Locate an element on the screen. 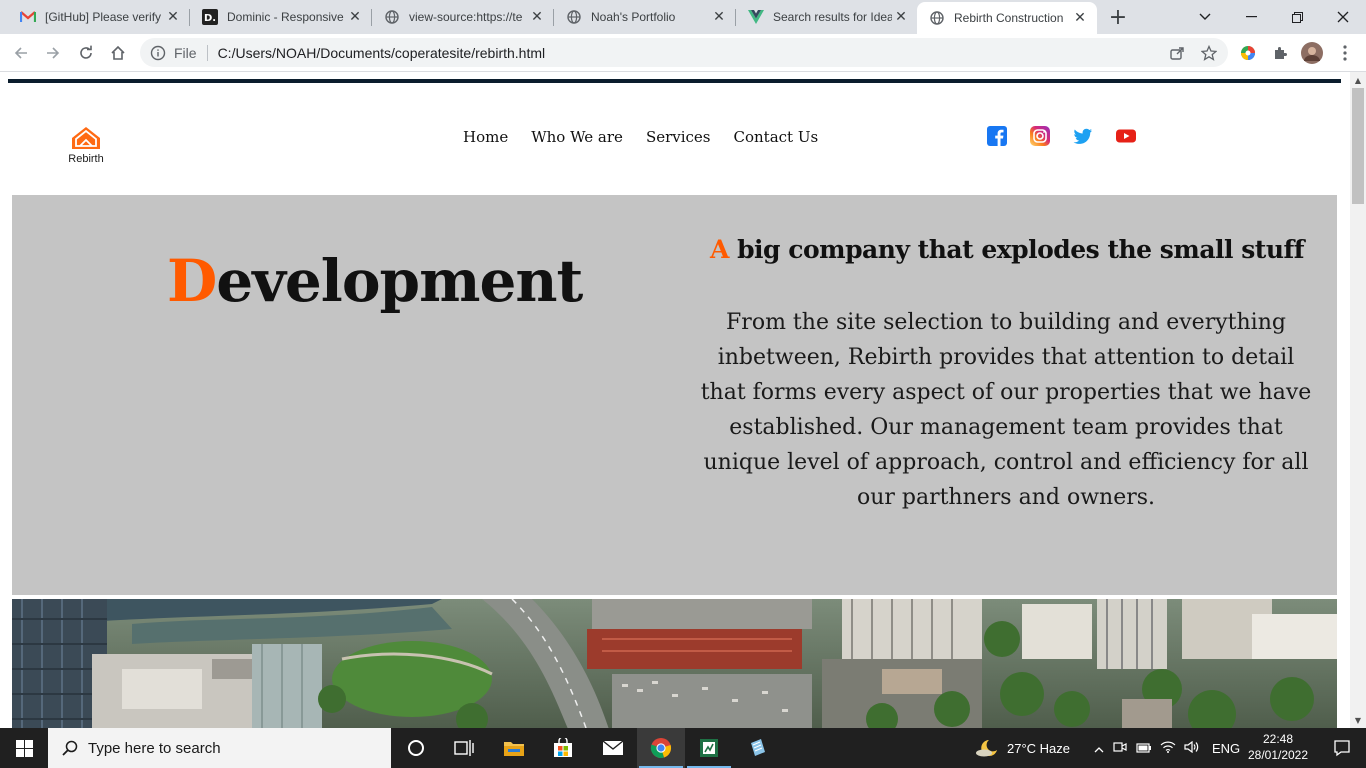  meet-now-icon is located at coordinates (1120, 748).